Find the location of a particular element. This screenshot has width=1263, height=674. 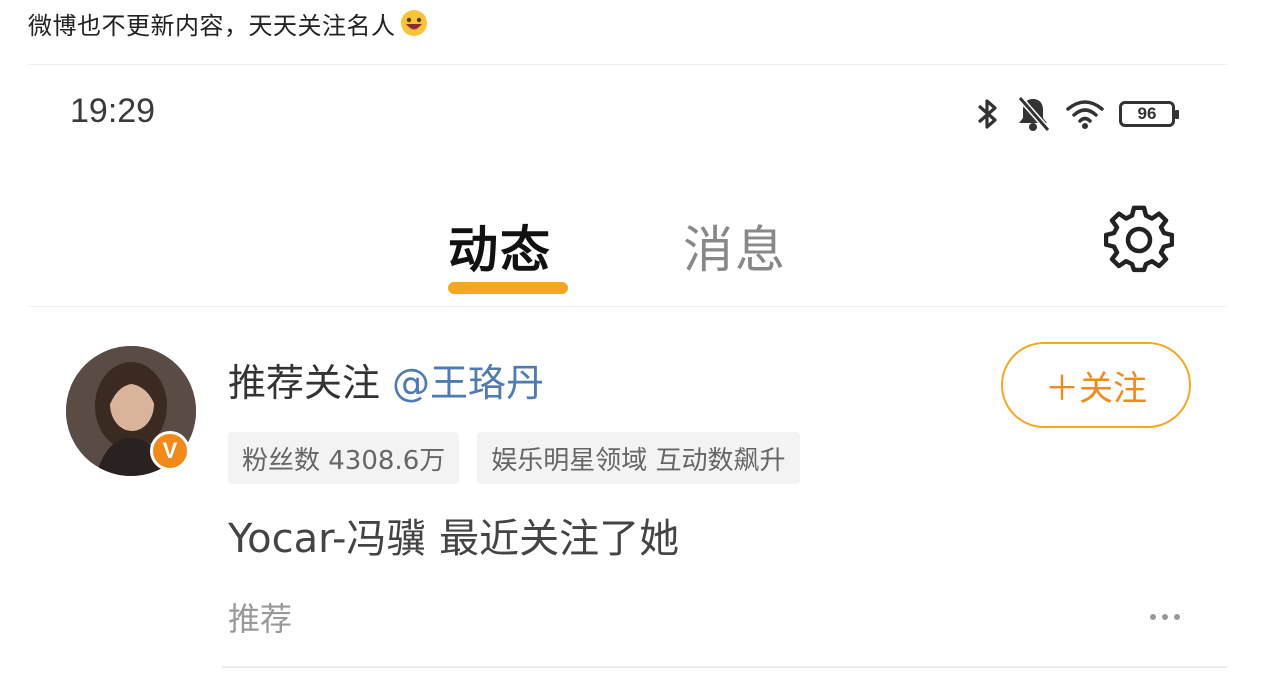

status-time: 19:29 is located at coordinates (113, 111).